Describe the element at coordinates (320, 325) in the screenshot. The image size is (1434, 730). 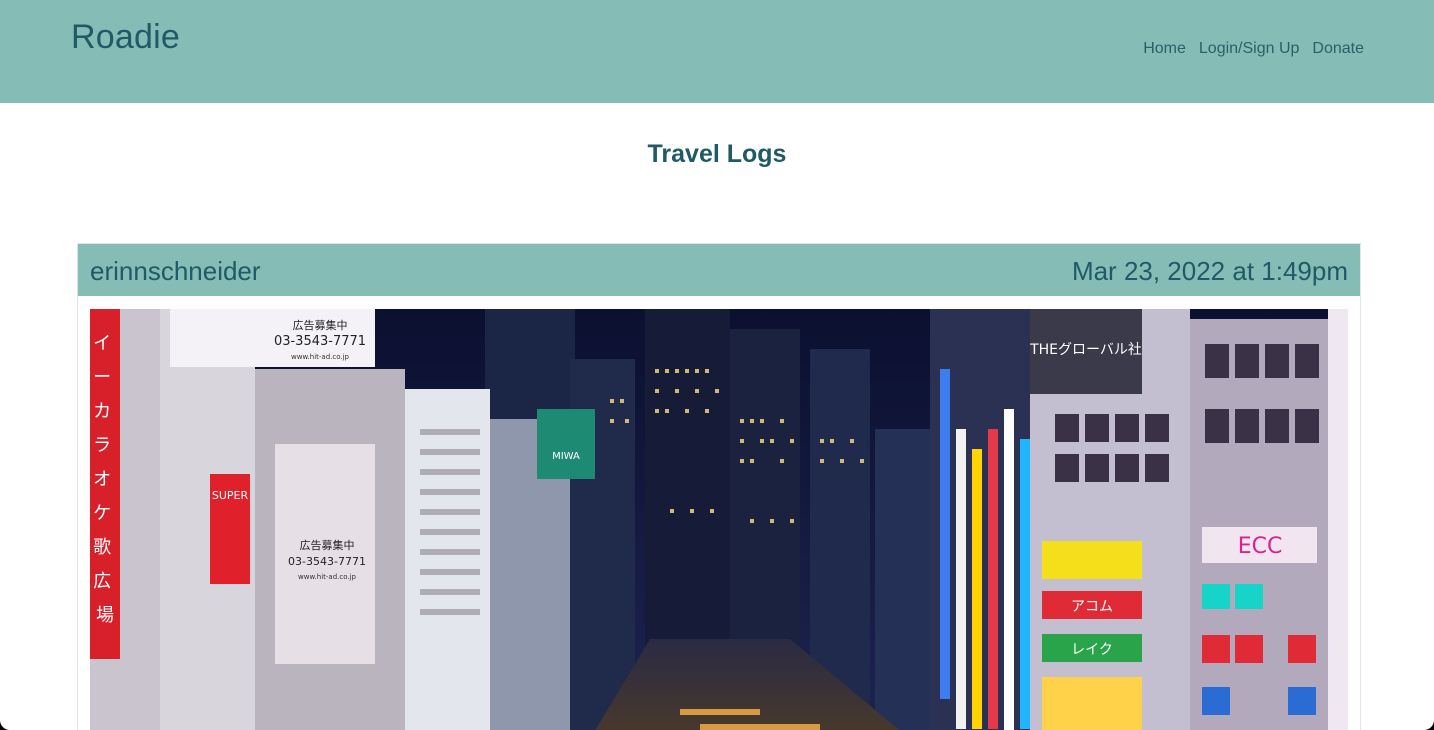
I see `billboard-top-text: 広告募集中` at that location.